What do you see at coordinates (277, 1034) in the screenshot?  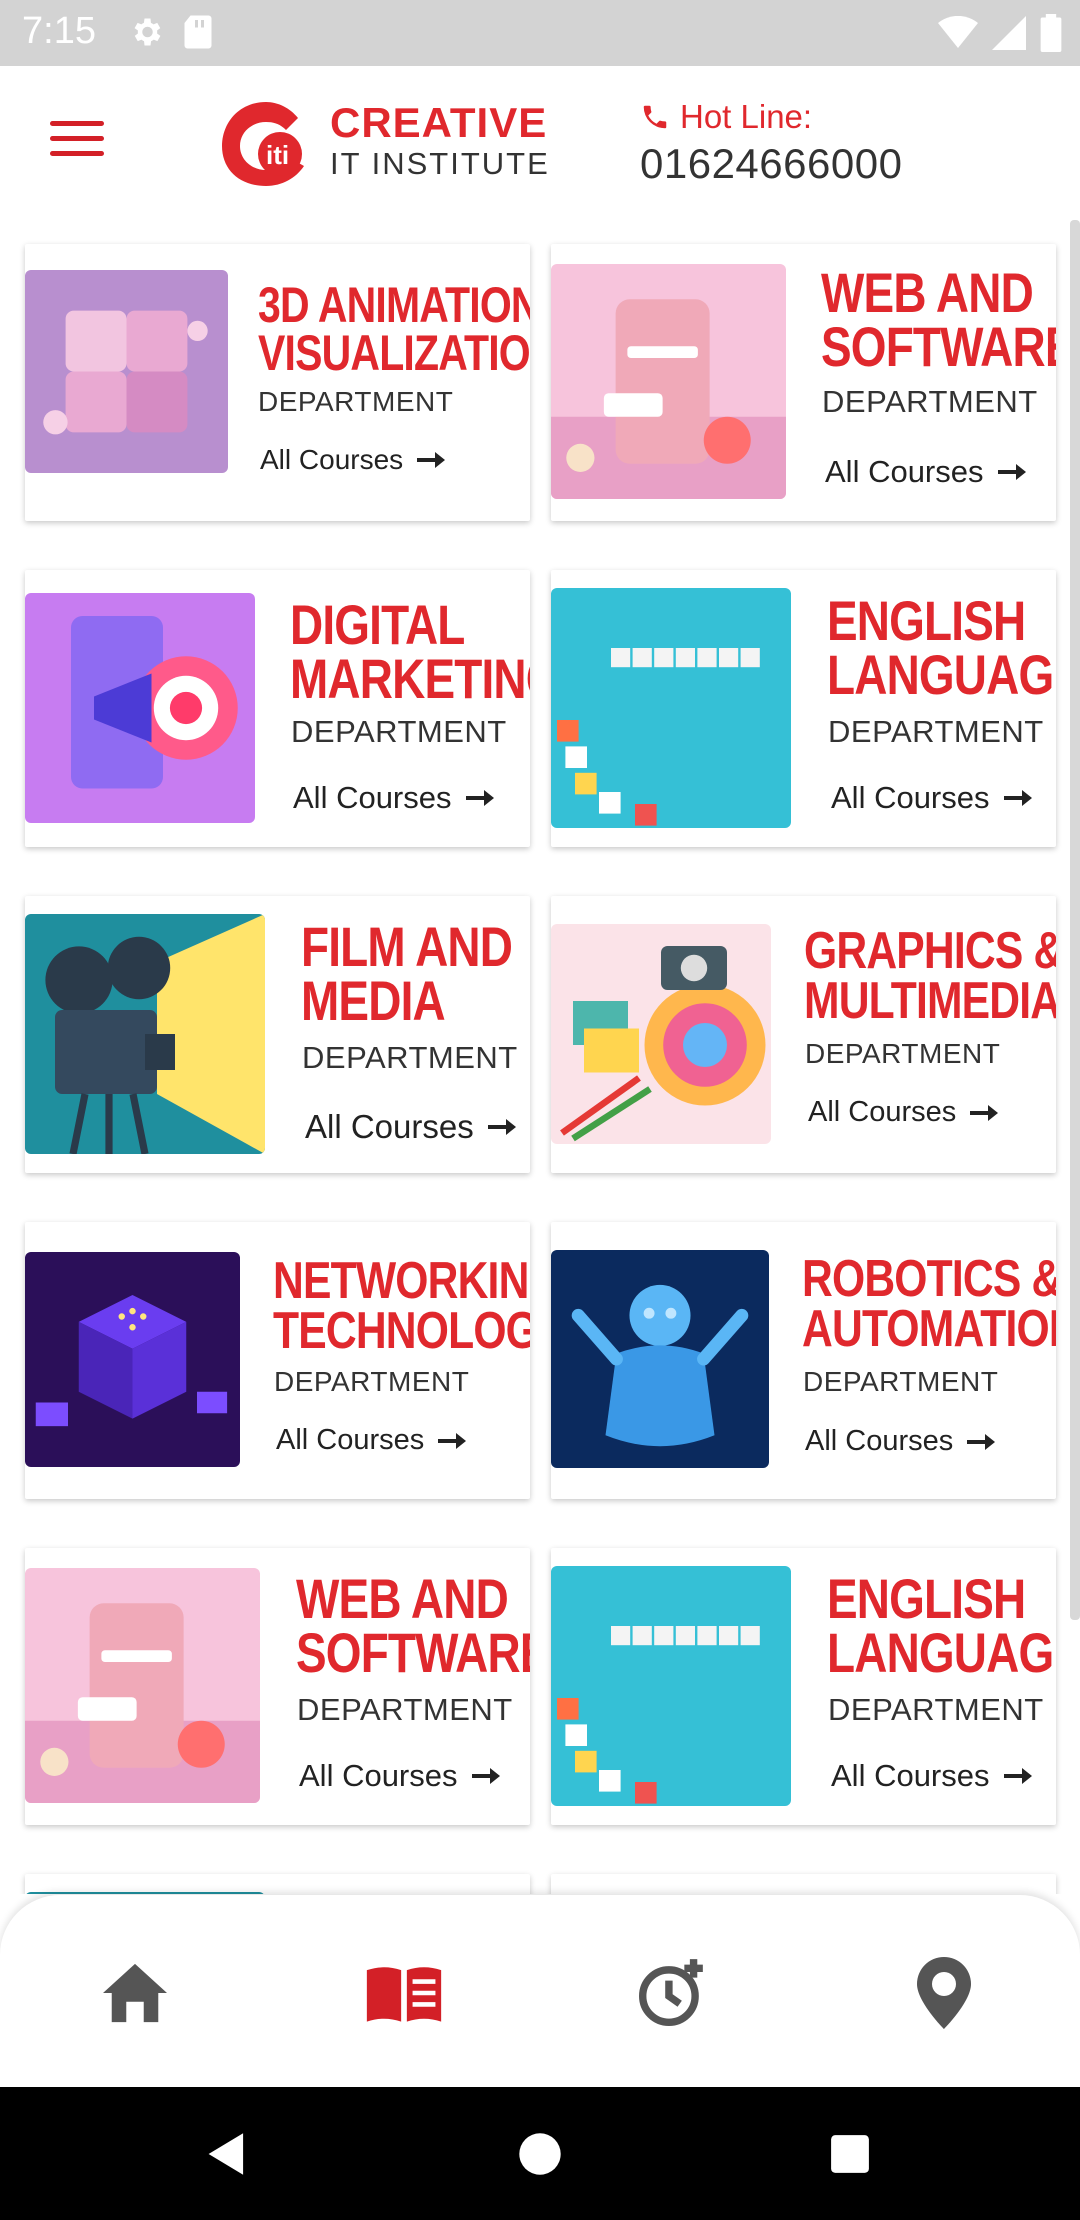 I see `card-film-media: FILM AND MEDIA DEPARTMENT All Courses` at bounding box center [277, 1034].